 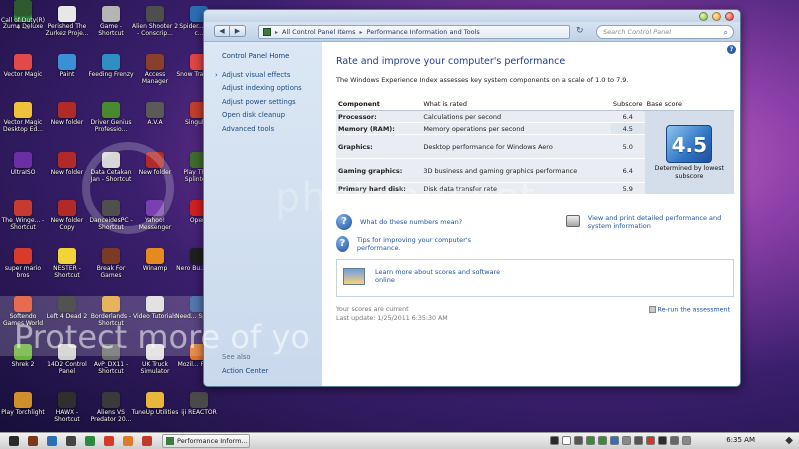 I want to click on desktop-icon: super mario bros, so click(x=23, y=268).